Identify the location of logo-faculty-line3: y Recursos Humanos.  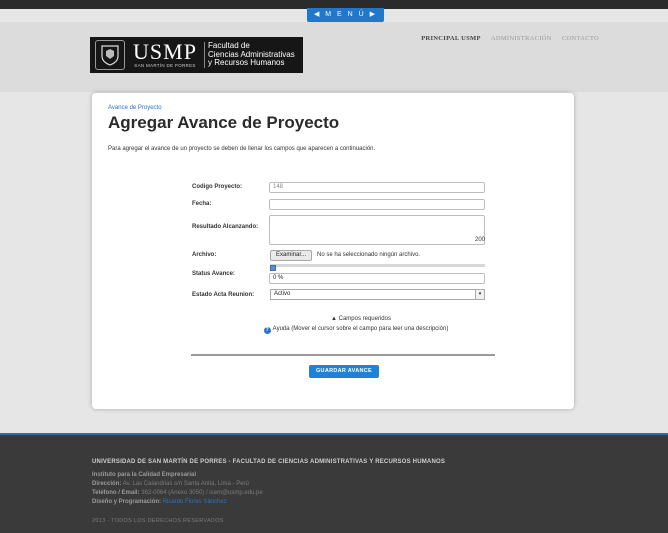
(246, 63).